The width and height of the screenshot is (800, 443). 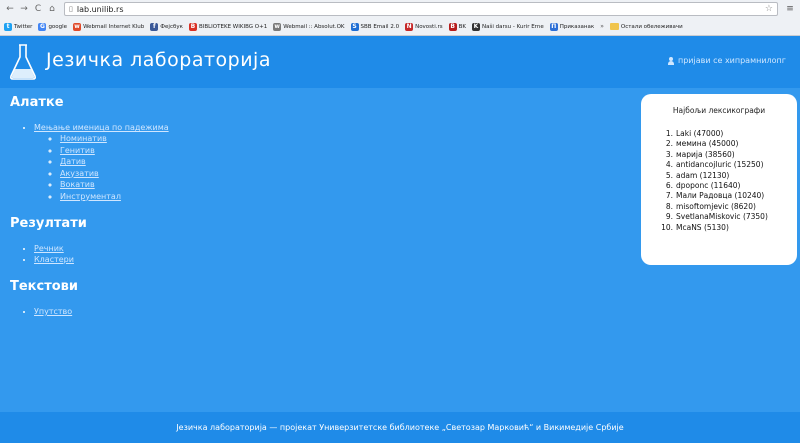 I want to click on rank-number: 10., so click(x=667, y=227).